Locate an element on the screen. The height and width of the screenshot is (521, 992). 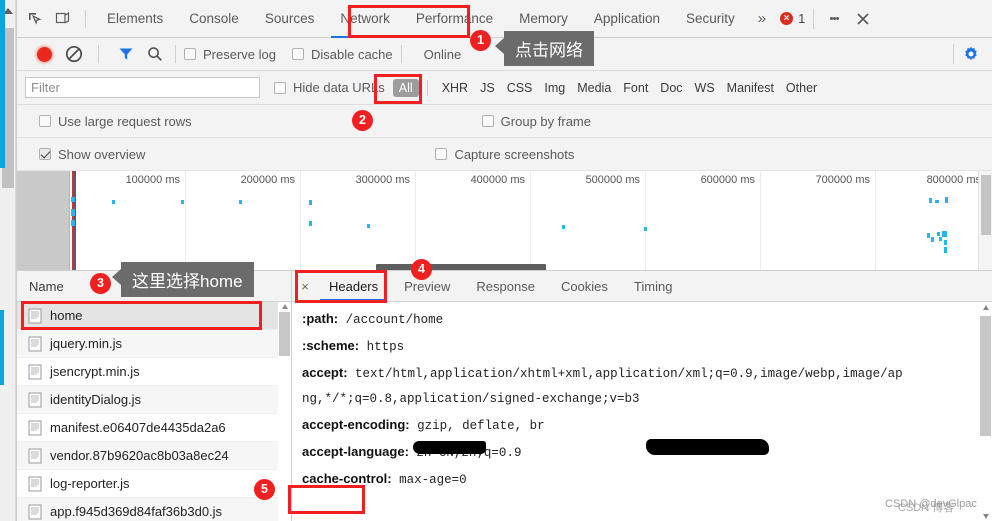
tab-network: Network is located at coordinates (365, 19).